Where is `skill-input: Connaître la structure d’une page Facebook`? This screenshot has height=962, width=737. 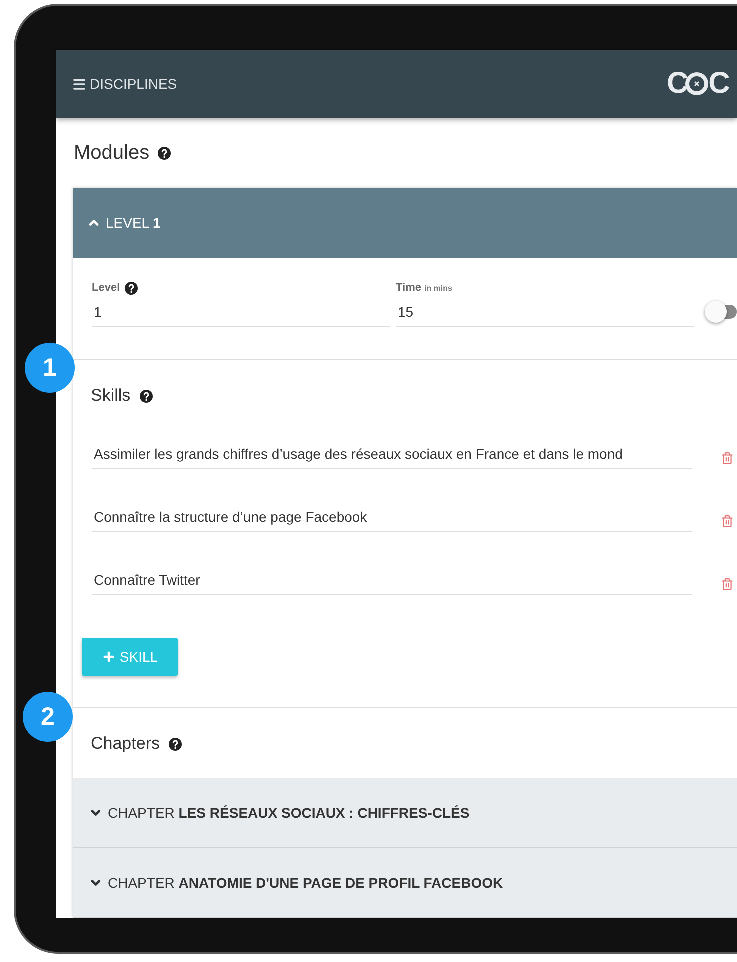 skill-input: Connaître la structure d’une page Facebook is located at coordinates (392, 516).